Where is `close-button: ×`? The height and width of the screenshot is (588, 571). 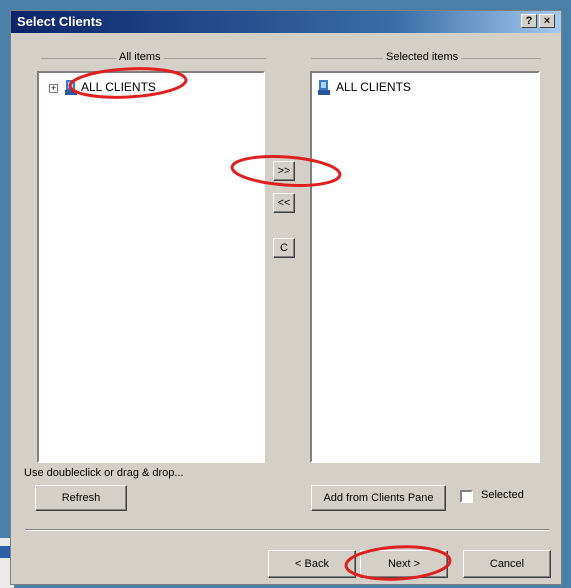 close-button: × is located at coordinates (547, 21).